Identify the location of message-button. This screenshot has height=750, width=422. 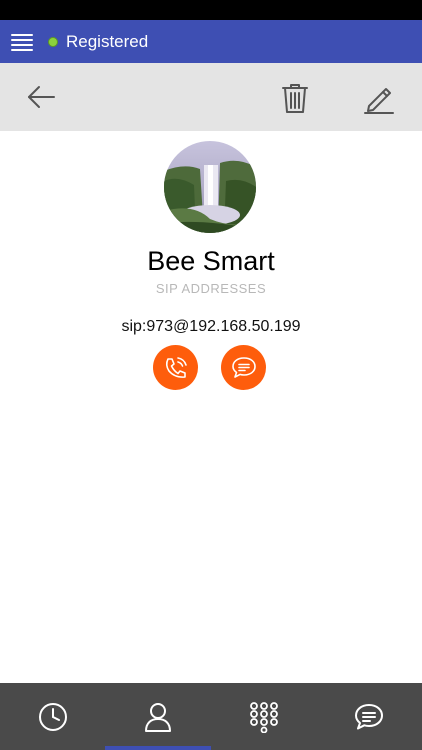
(243, 367).